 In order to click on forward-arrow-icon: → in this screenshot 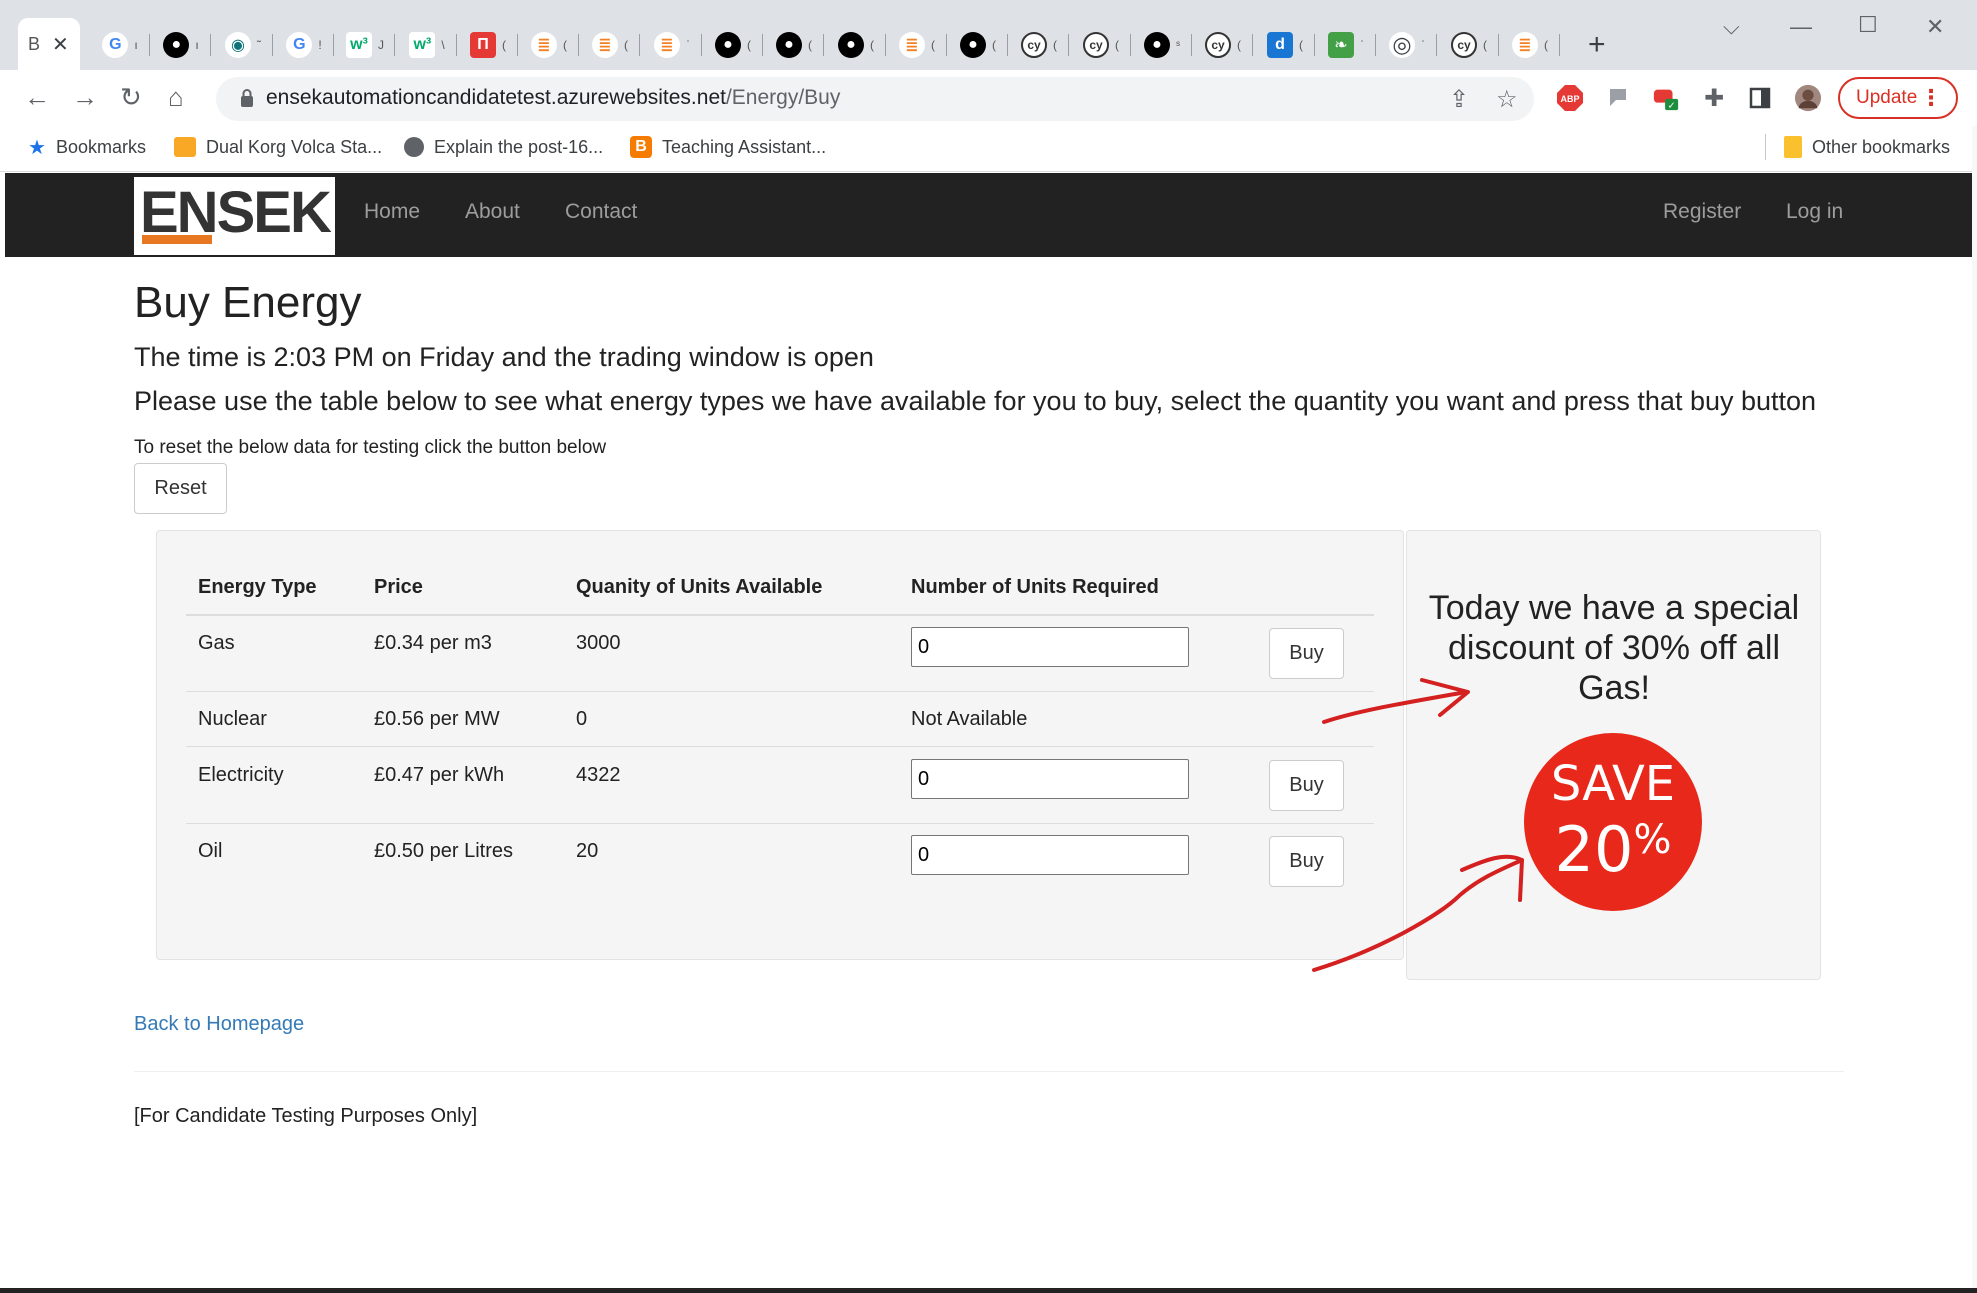, I will do `click(85, 97)`.